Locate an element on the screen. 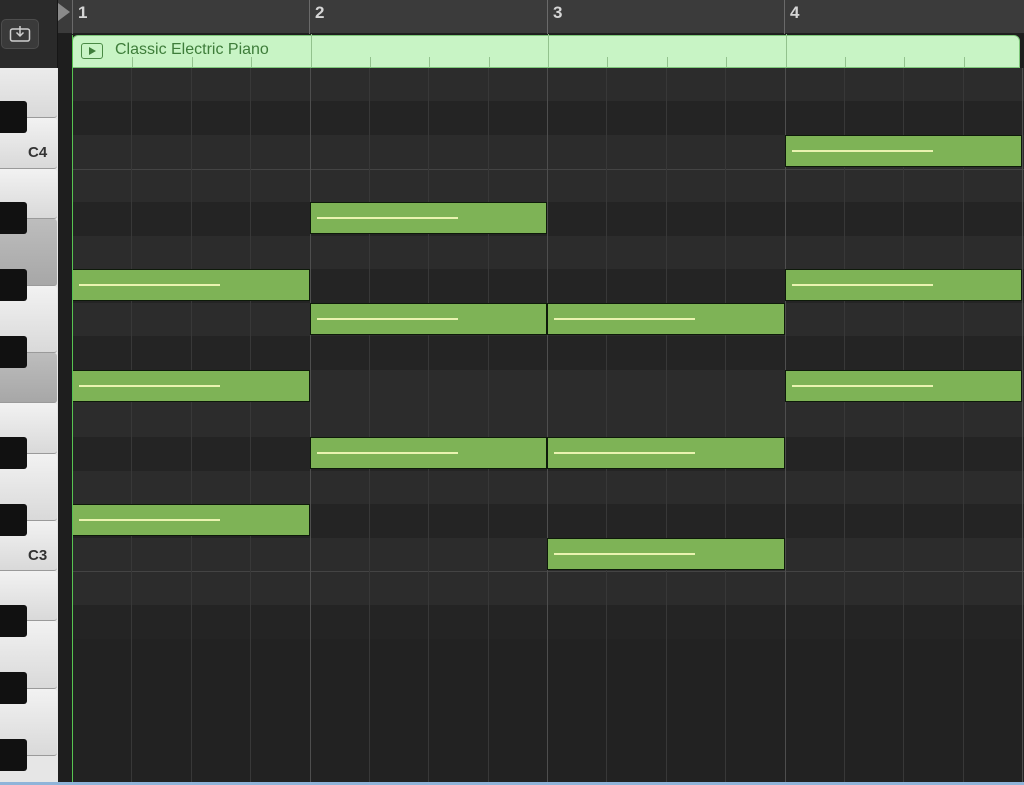 The height and width of the screenshot is (785, 1024). download-into-tray-icon is located at coordinates (20, 34).